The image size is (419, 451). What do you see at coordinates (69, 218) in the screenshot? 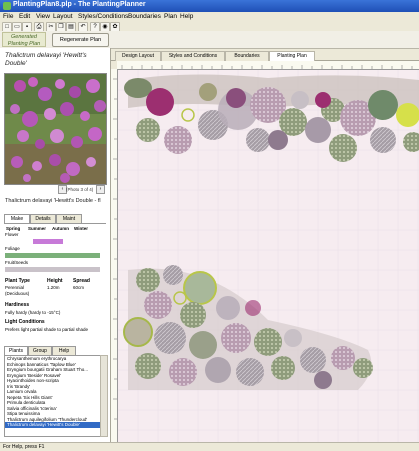
I see `tab-maint: Maint` at bounding box center [69, 218].